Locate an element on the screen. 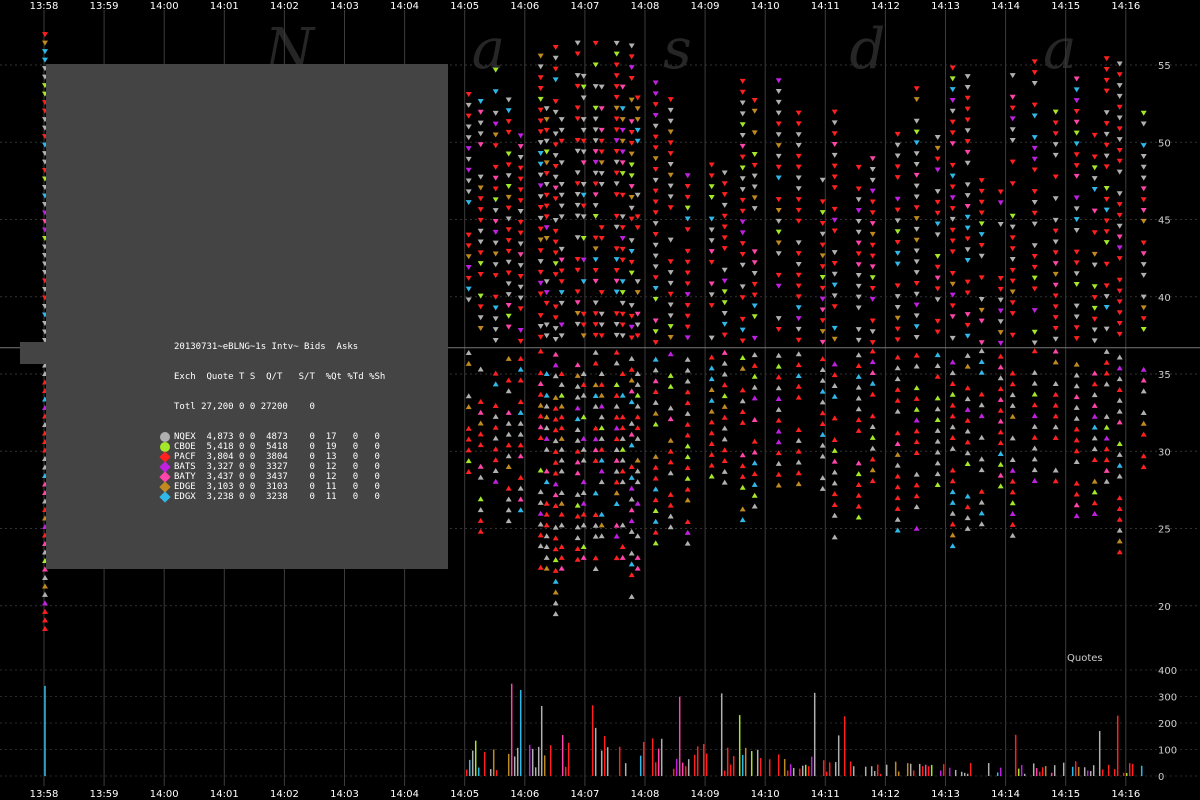 Image resolution: width=1200 pixels, height=800 pixels. legend-swatch is located at coordinates (165, 437).